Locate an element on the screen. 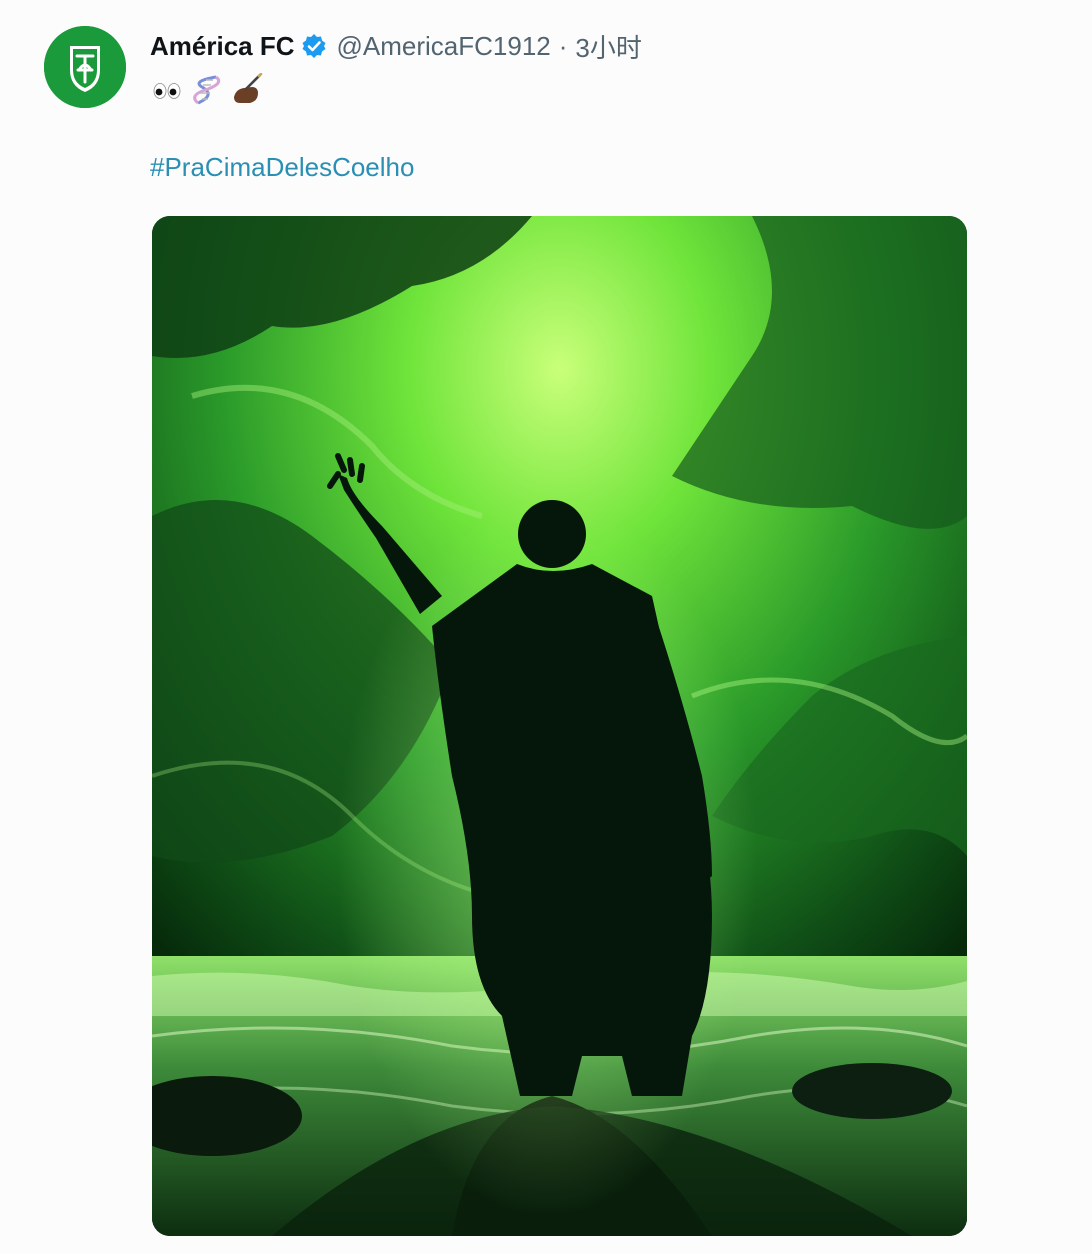 The width and height of the screenshot is (1092, 1254). avatar is located at coordinates (85, 67).